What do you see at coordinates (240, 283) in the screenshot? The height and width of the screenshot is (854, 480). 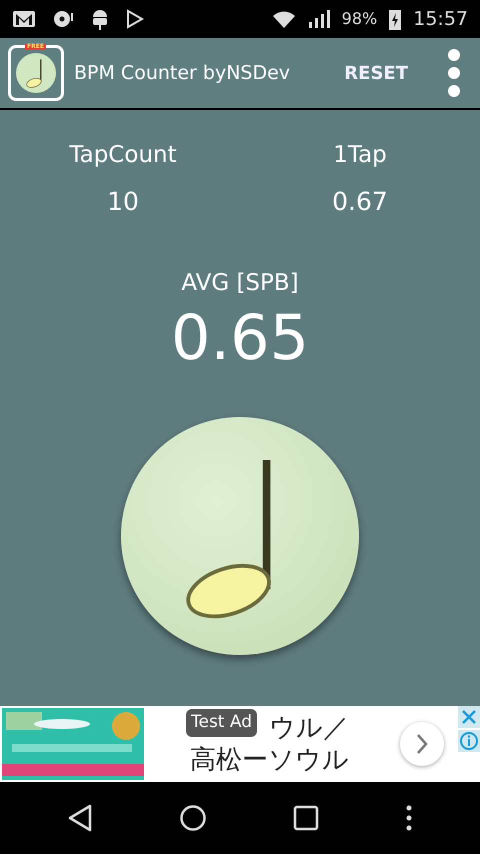 I see `average-label: AVG [SPB]` at bounding box center [240, 283].